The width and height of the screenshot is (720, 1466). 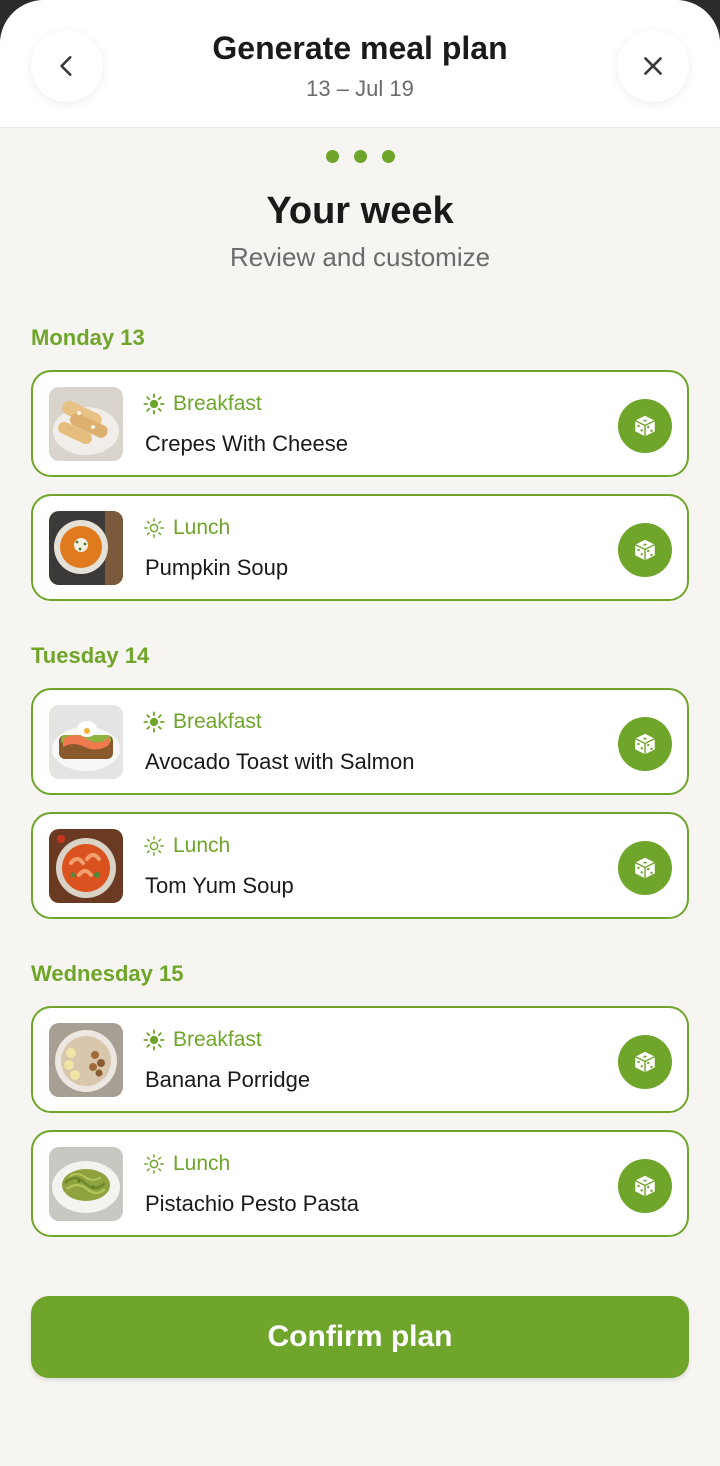 I want to click on meal-card-wednesday-breakfast: Breakfast Banana Porridge, so click(x=360, y=1059).